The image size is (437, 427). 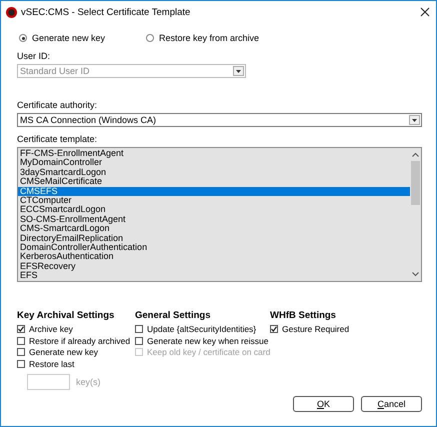 What do you see at coordinates (214, 163) in the screenshot?
I see `list-item: MyDomainController` at bounding box center [214, 163].